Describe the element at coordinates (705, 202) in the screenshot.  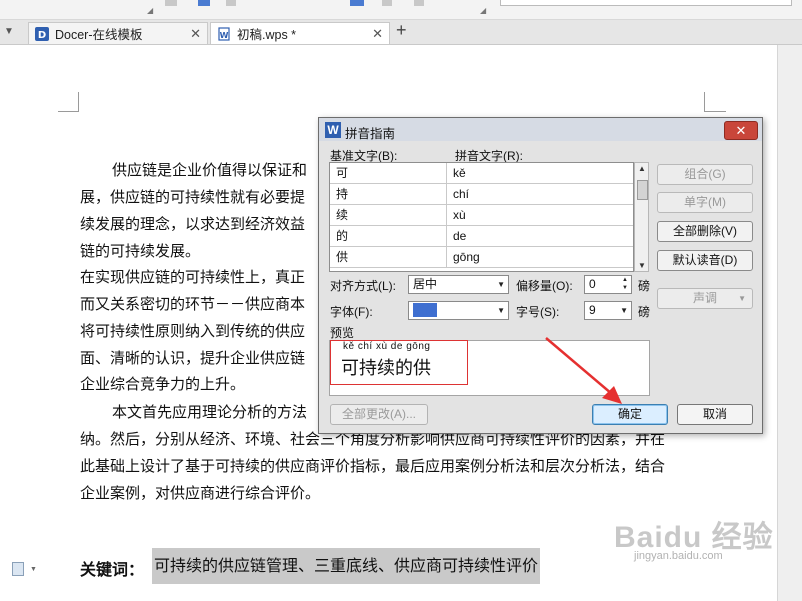
I see `single-char-button: 单字(M)` at that location.